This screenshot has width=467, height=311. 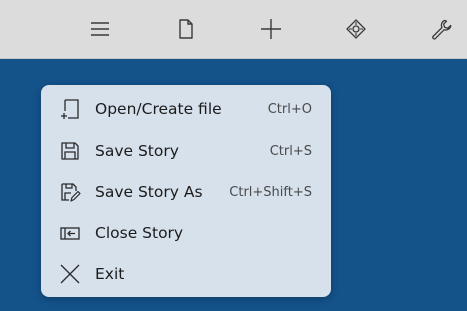 I want to click on new-document-button, so click(x=186, y=29).